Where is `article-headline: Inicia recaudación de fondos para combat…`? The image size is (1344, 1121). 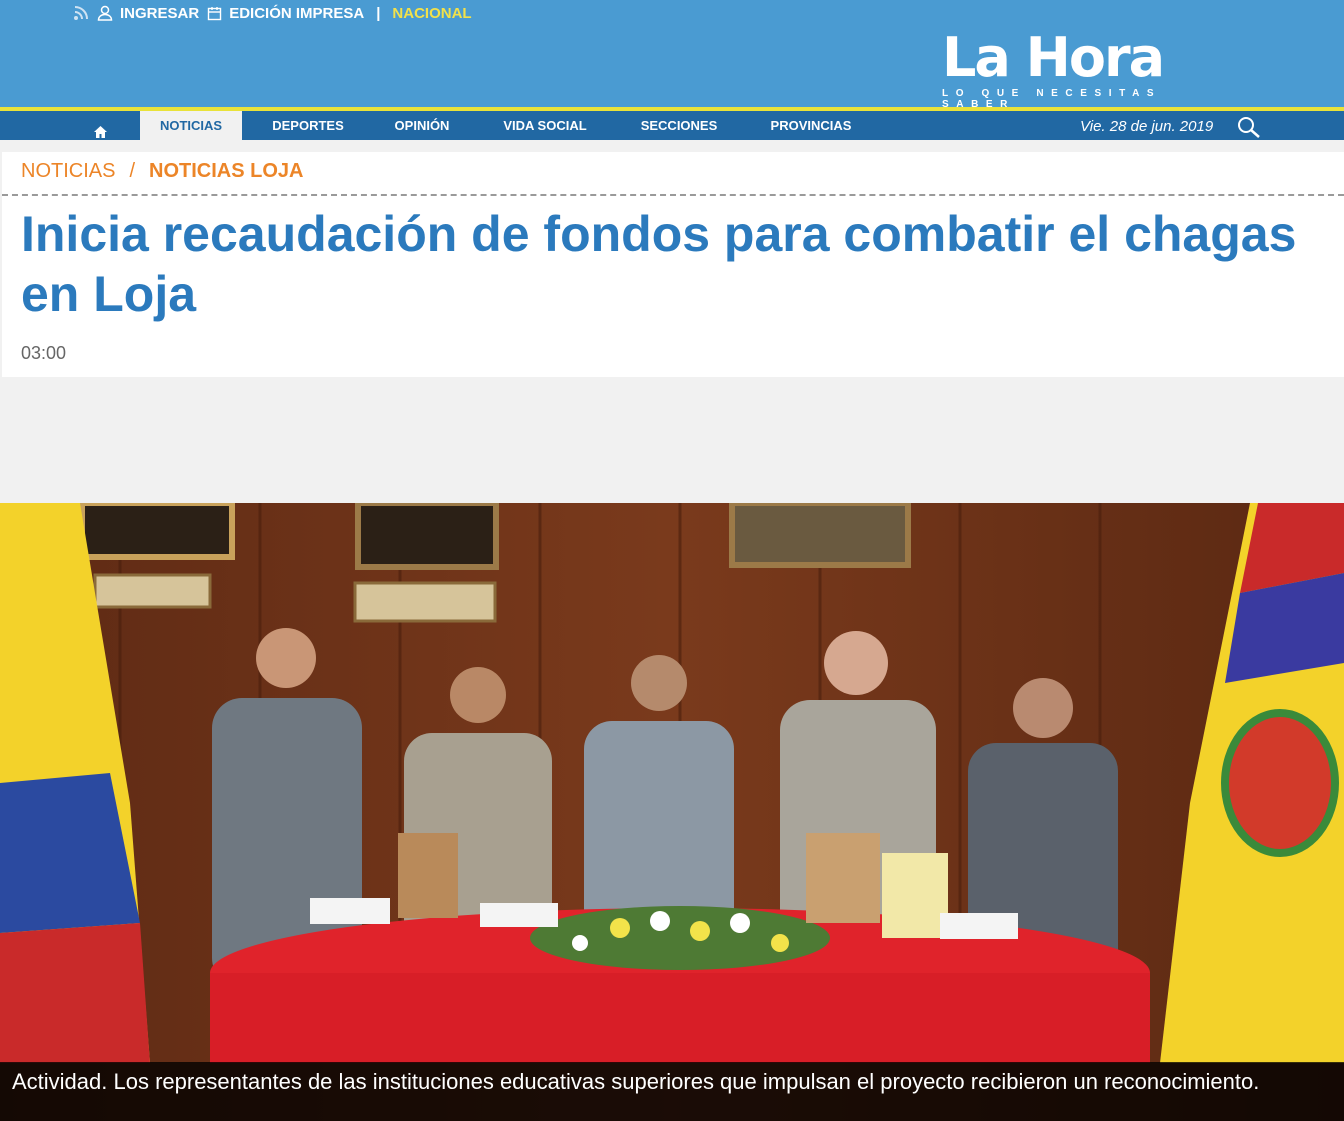 article-headline: Inicia recaudación de fondos para combat… is located at coordinates (659, 264).